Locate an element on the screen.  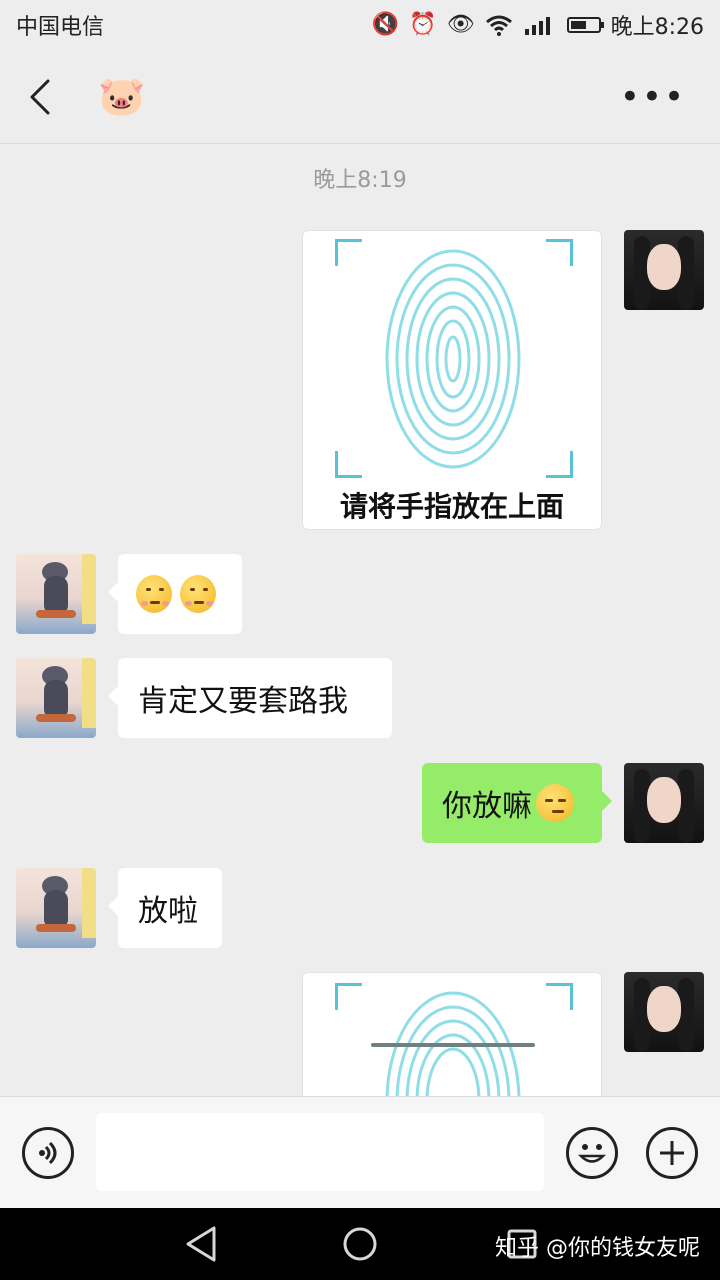
text-message: 肯定又要套路我 is located at coordinates (250, 698).